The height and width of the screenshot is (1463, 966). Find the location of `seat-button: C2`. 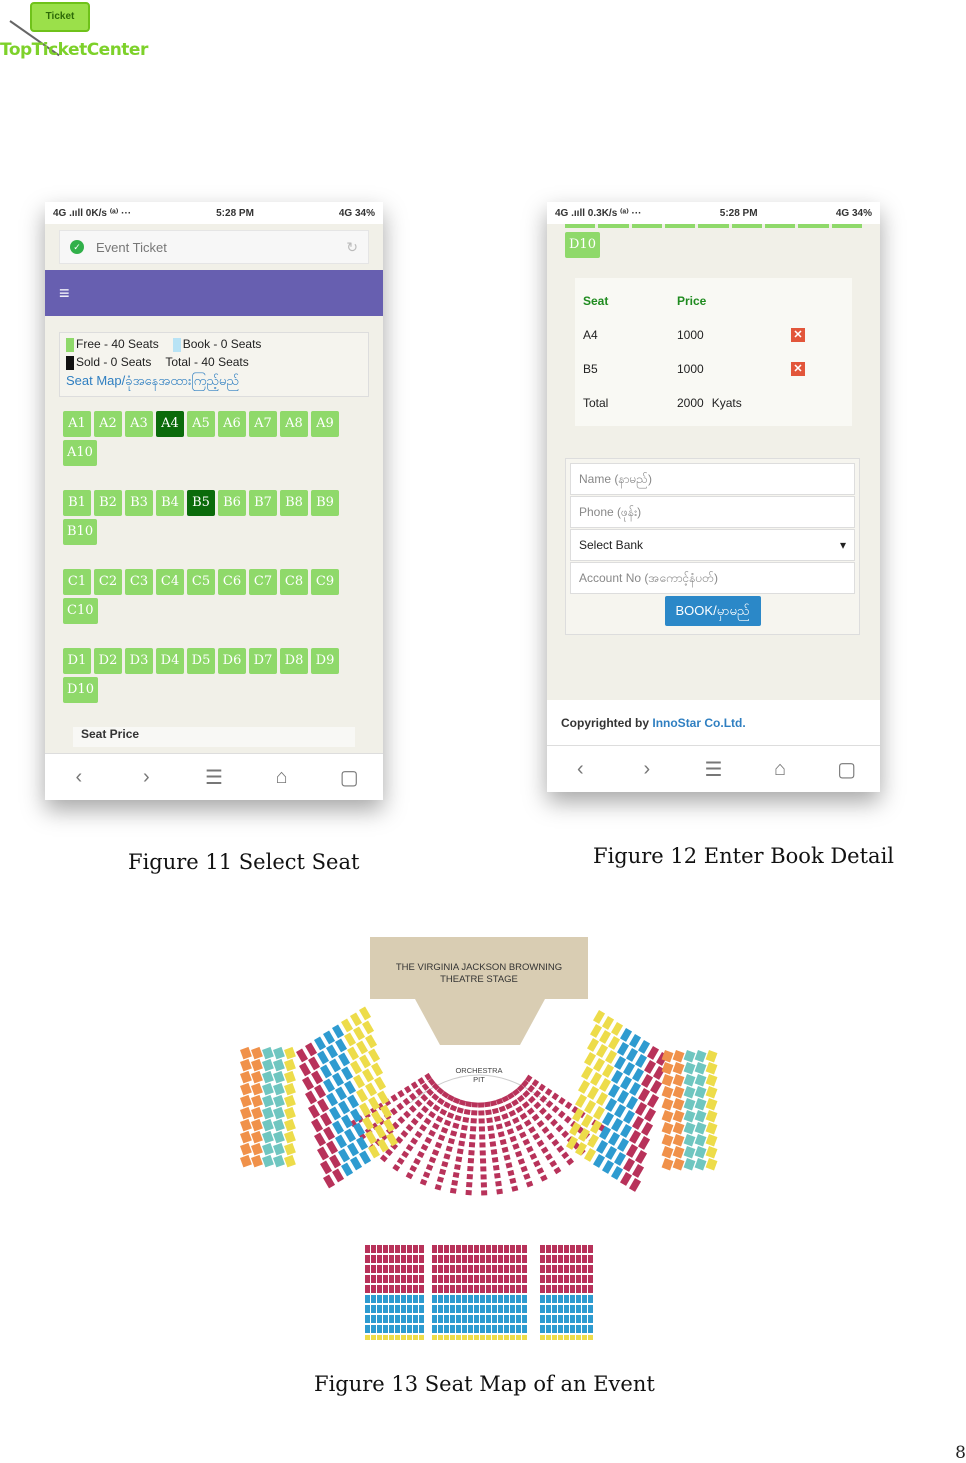

seat-button: C2 is located at coordinates (108, 581).